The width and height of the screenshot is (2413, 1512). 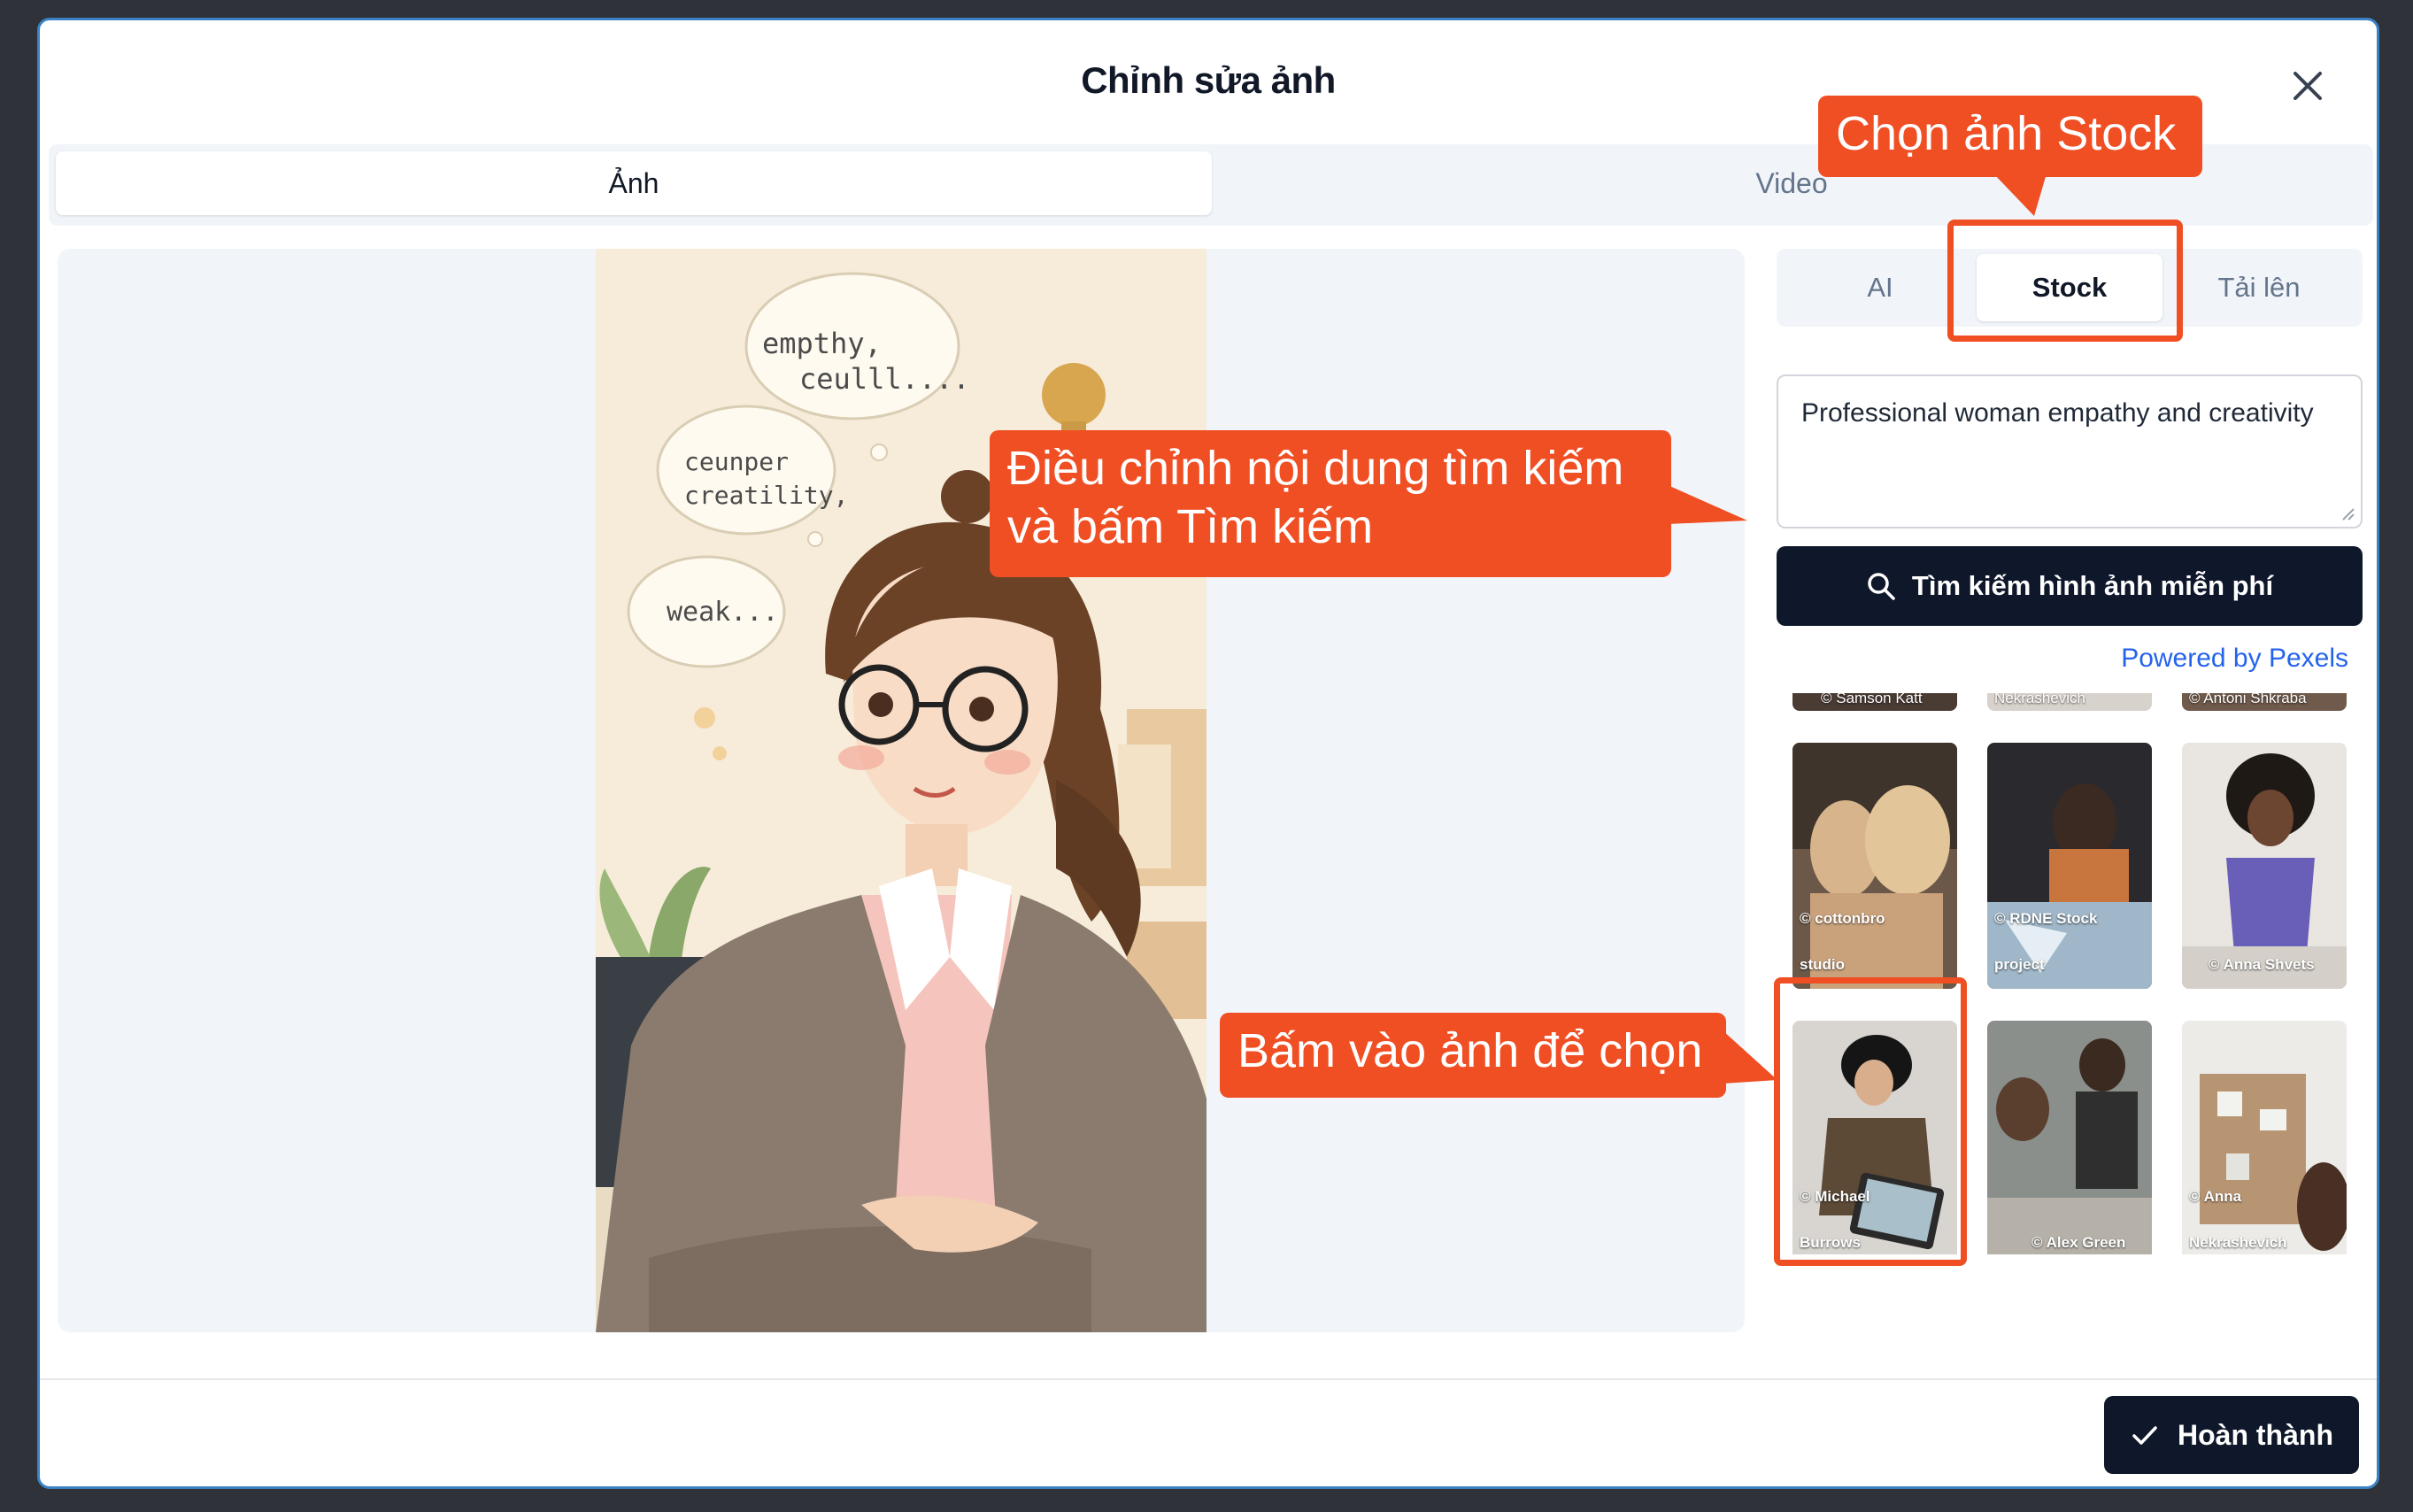 I want to click on bubble-text-4: creatility,, so click(x=766, y=495).